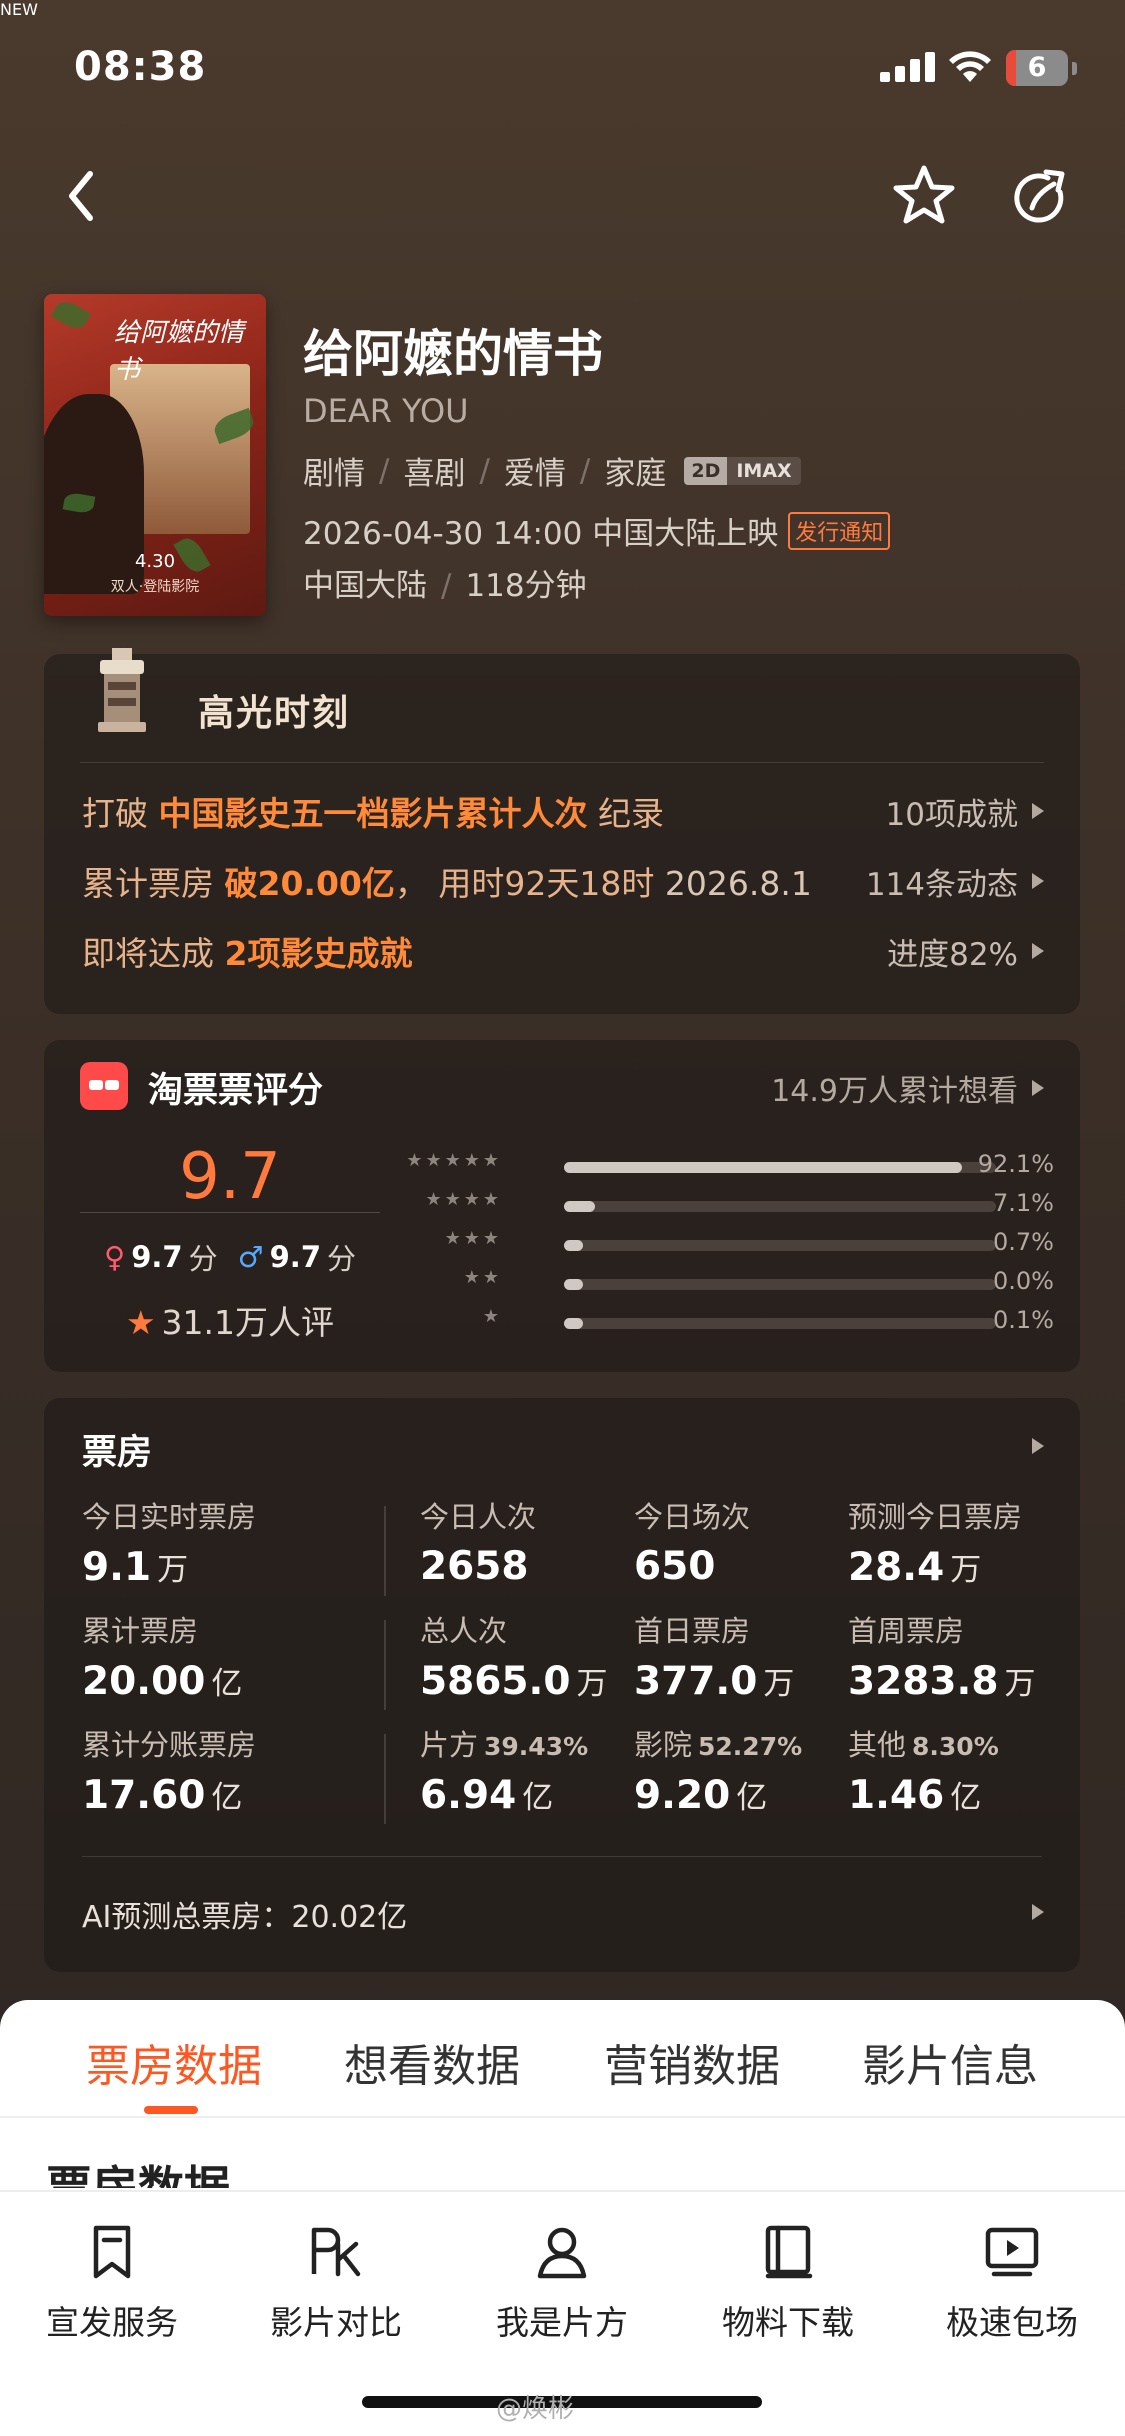  I want to click on stat-split-box: 累计分账票房 17.60 亿, so click(169, 1773).